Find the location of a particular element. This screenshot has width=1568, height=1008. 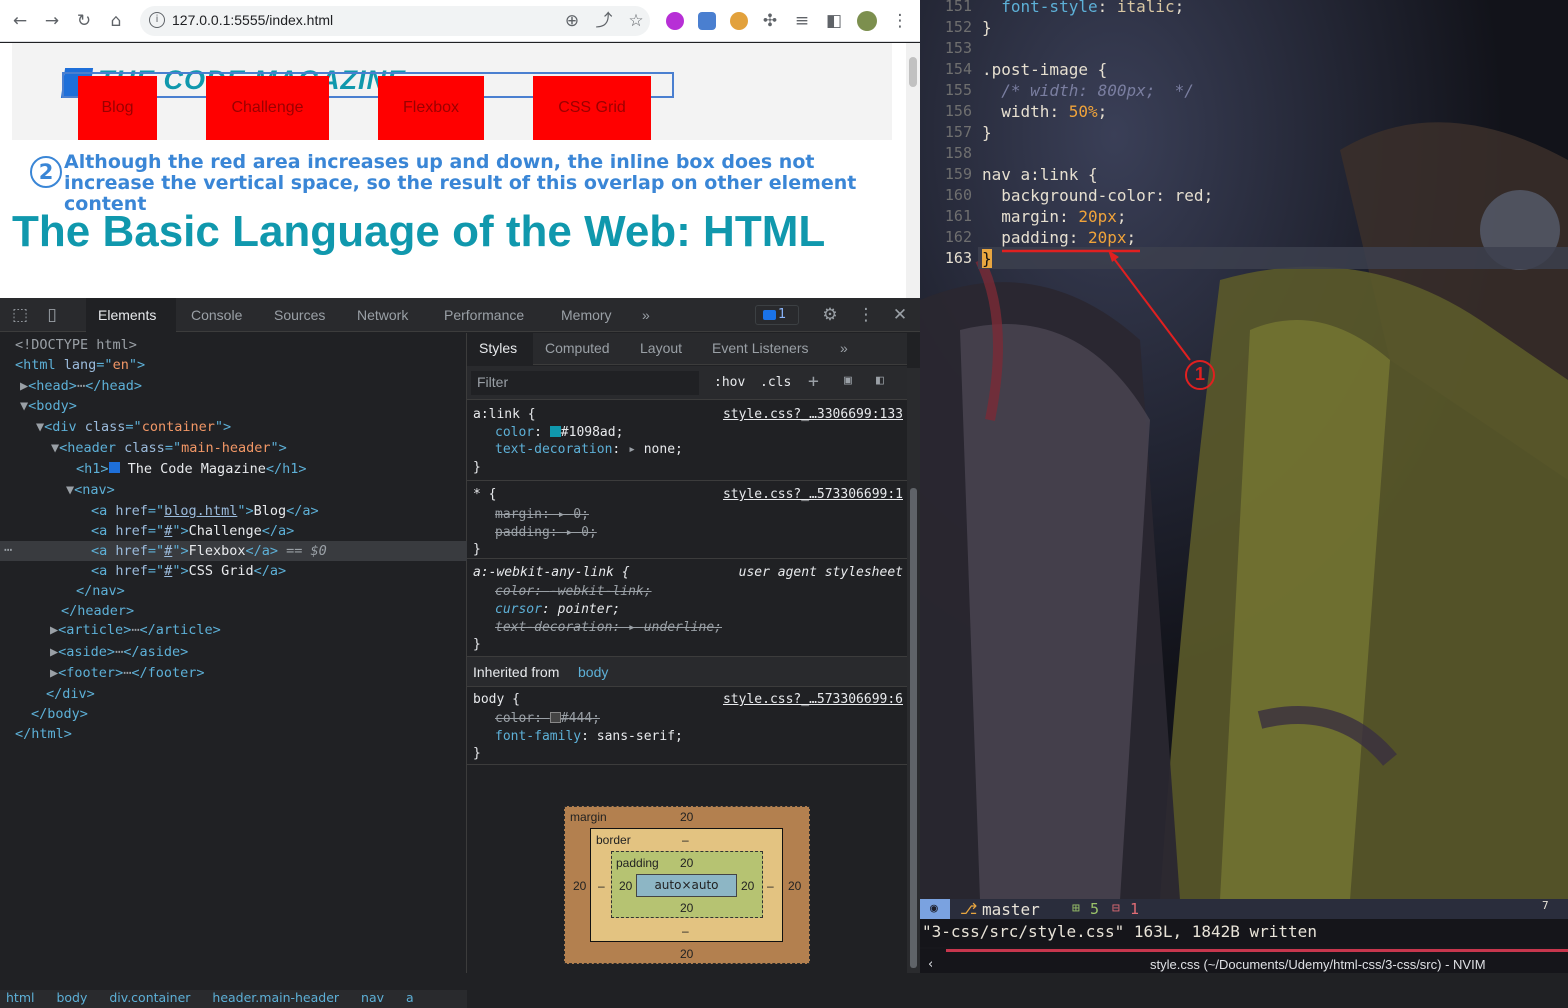

rule-source-link: style.css?_…573306699:6 is located at coordinates (813, 699).